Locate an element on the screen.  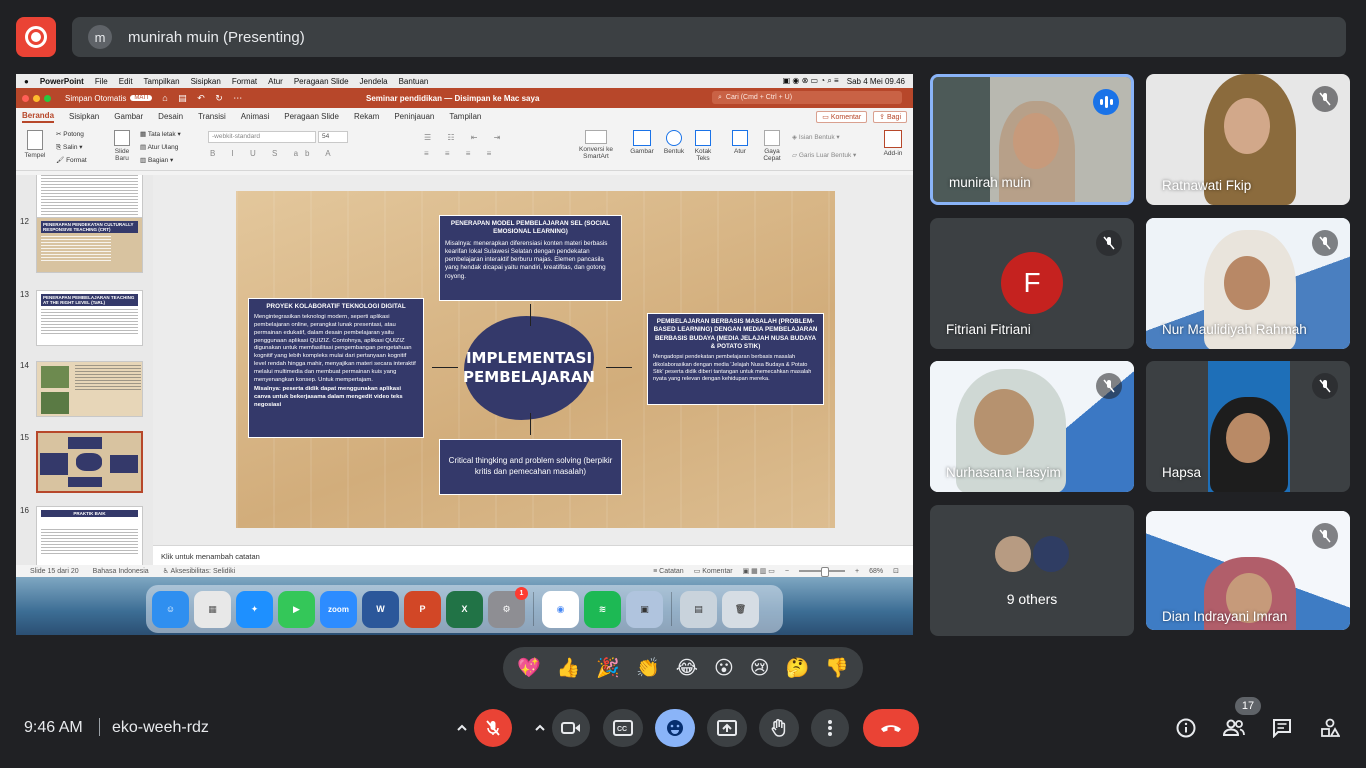
present-screen-button is located at coordinates (727, 728).